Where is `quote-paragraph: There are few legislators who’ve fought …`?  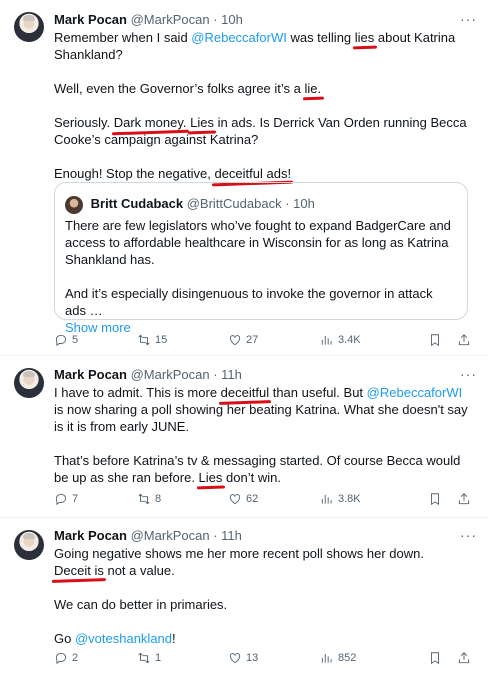
quote-paragraph: There are few legislators who’ve fought … is located at coordinates (258, 242).